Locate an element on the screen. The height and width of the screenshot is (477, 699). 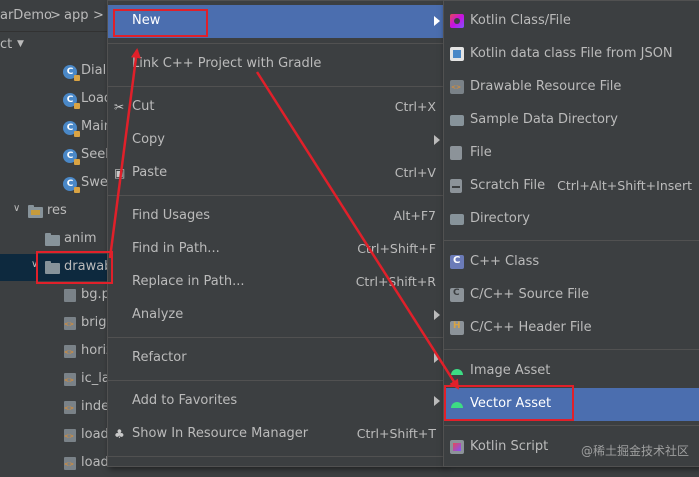
submenu-item-label: Image Asset is located at coordinates (510, 370).